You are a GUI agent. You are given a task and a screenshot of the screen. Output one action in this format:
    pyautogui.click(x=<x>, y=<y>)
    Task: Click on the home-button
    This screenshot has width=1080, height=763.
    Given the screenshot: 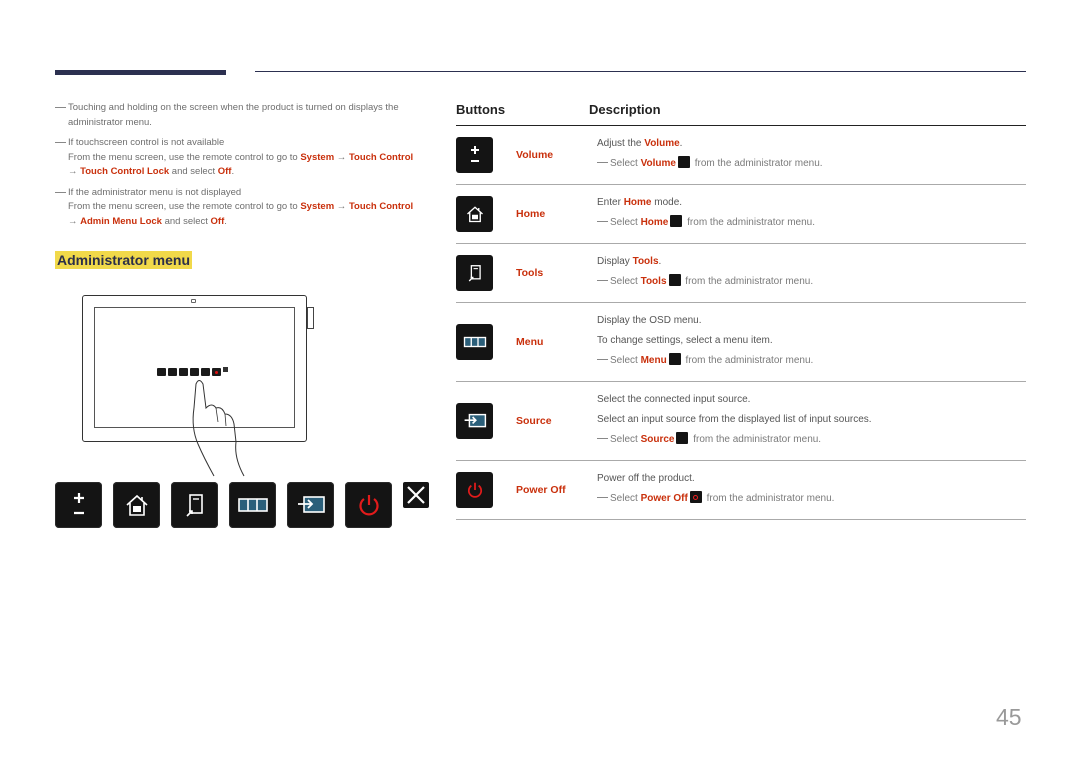 What is the action you would take?
    pyautogui.click(x=136, y=505)
    